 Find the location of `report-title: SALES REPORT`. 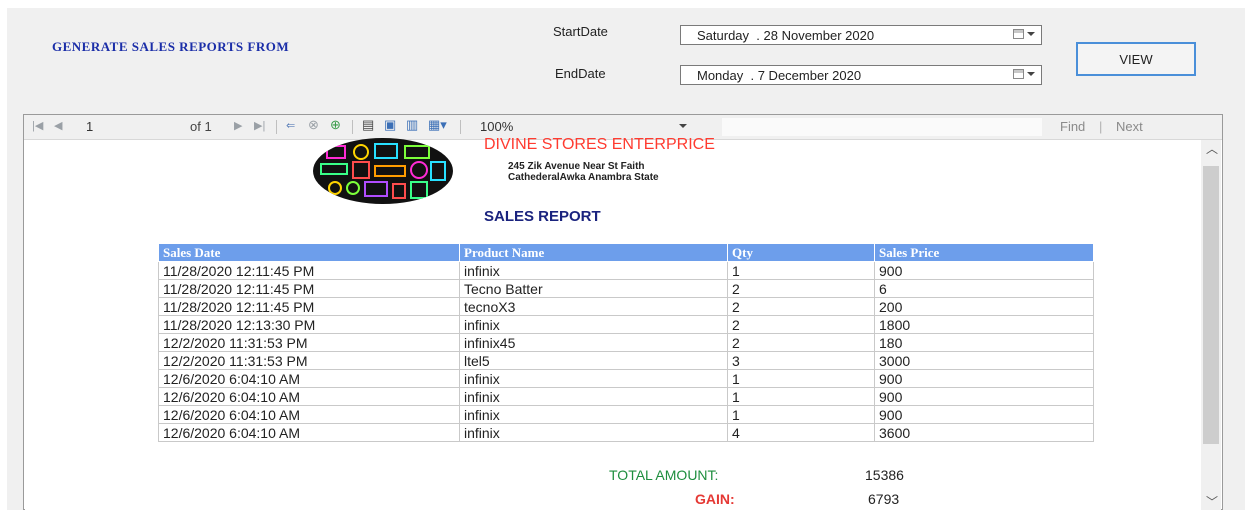

report-title: SALES REPORT is located at coordinates (542, 216).